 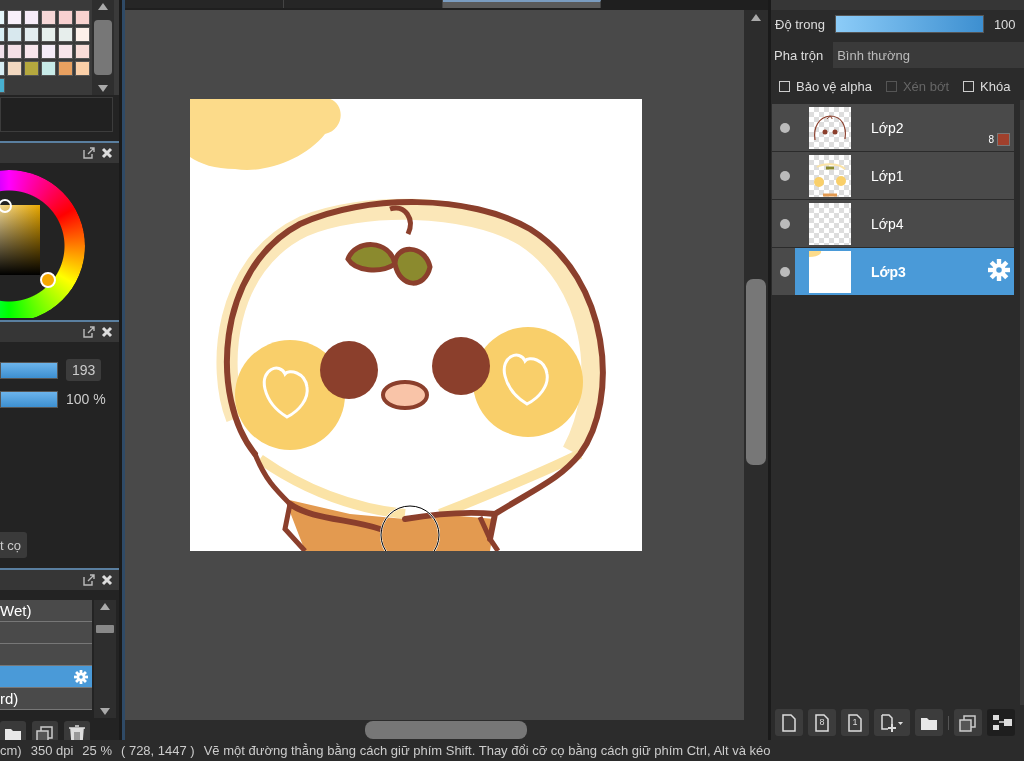 I want to click on brush-list-item: Wet), so click(x=46, y=611).